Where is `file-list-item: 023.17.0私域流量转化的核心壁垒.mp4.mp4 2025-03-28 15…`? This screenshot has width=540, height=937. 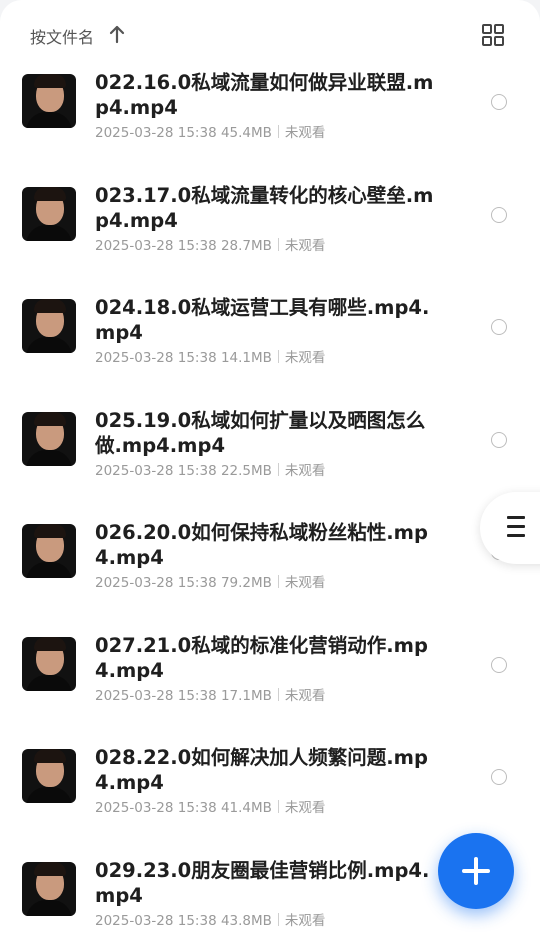
file-list-item: 023.17.0私域流量转化的核心壁垒.mp4.mp4 2025-03-28 15… is located at coordinates (270, 235).